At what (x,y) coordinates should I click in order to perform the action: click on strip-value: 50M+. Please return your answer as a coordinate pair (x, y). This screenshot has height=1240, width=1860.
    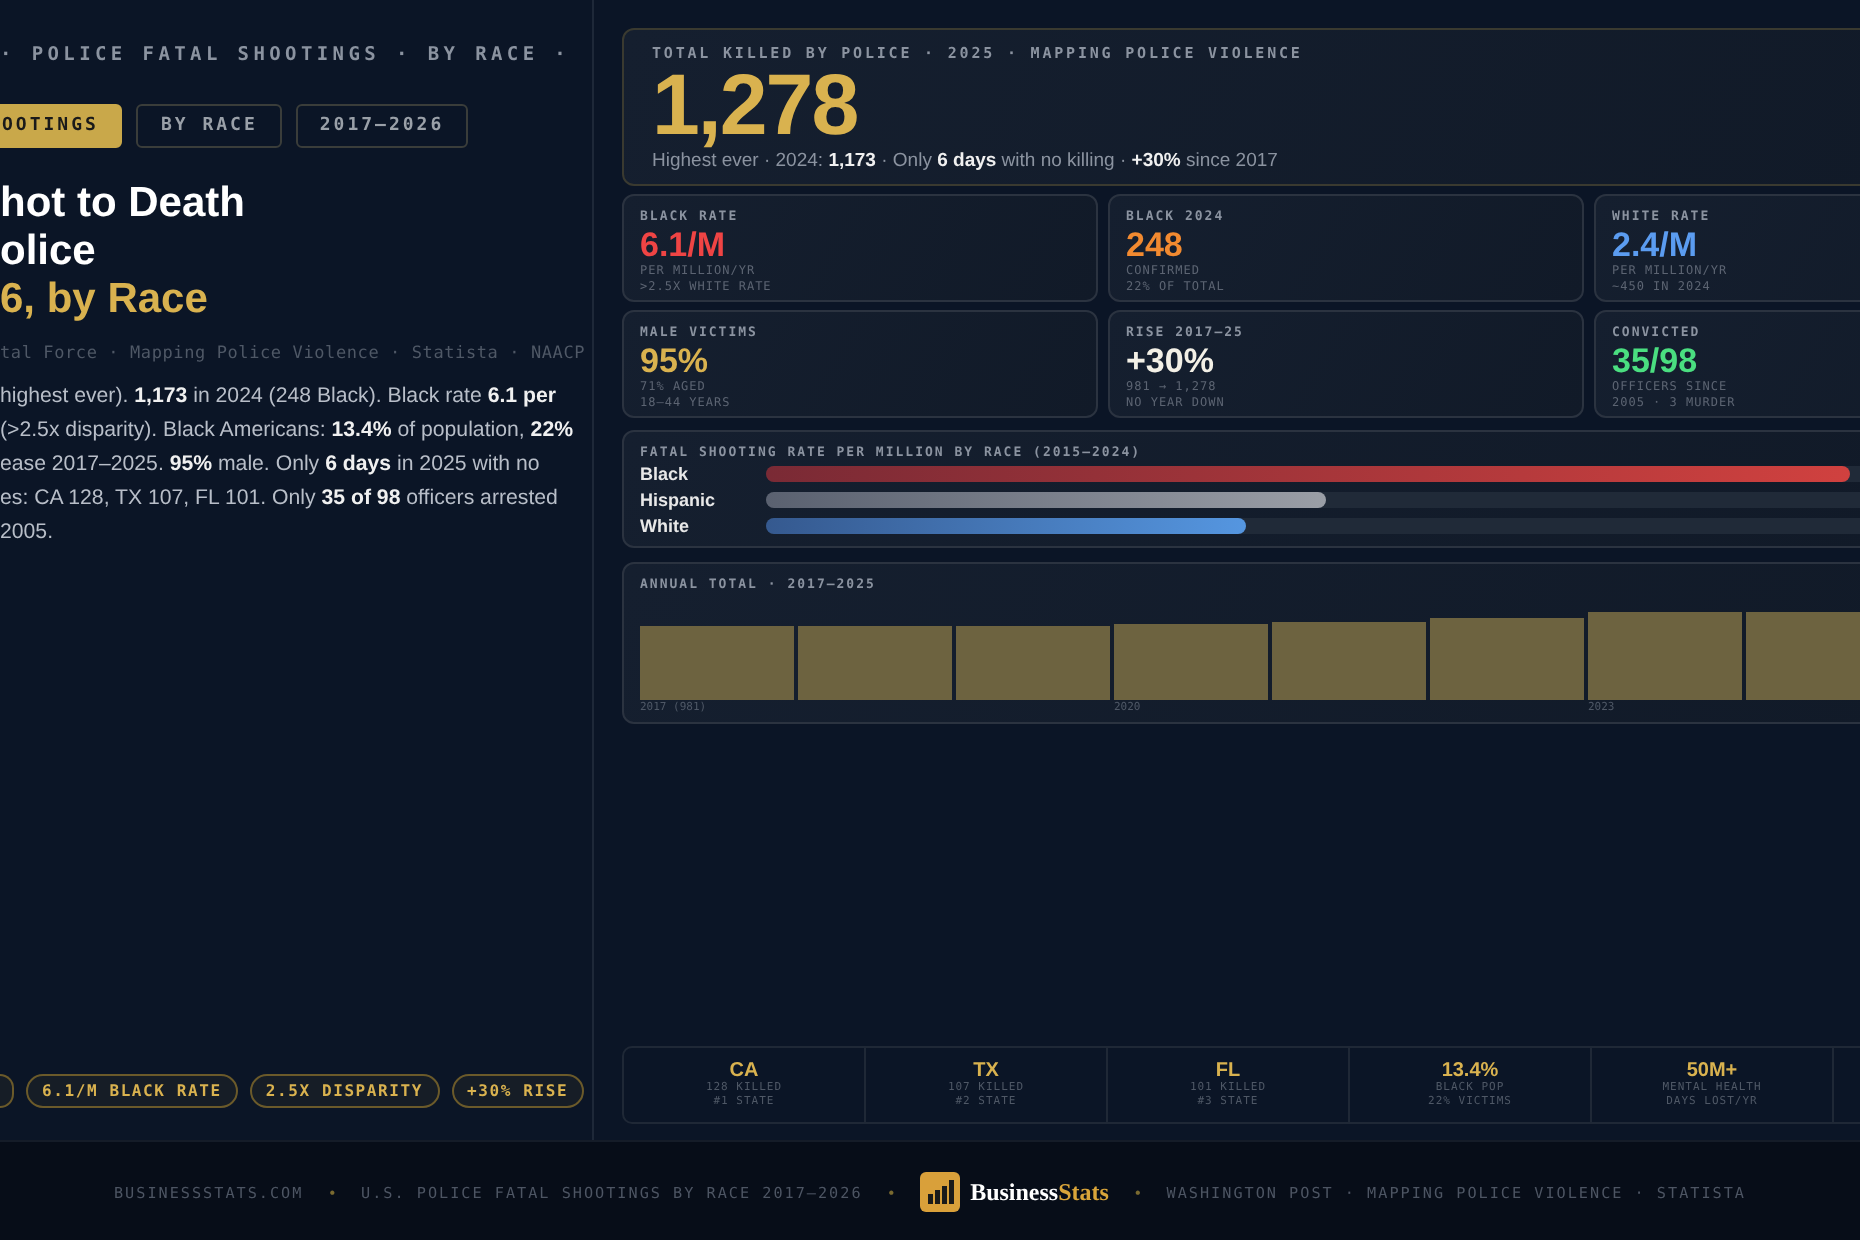
    Looking at the image, I should click on (1712, 1071).